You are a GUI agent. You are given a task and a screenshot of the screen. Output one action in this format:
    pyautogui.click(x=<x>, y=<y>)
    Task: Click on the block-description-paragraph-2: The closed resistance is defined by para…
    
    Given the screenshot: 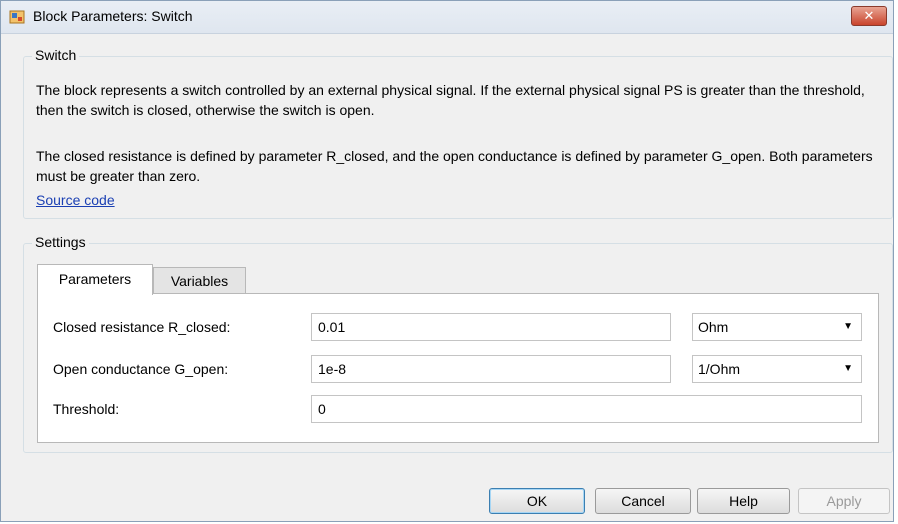 What is the action you would take?
    pyautogui.click(x=454, y=166)
    